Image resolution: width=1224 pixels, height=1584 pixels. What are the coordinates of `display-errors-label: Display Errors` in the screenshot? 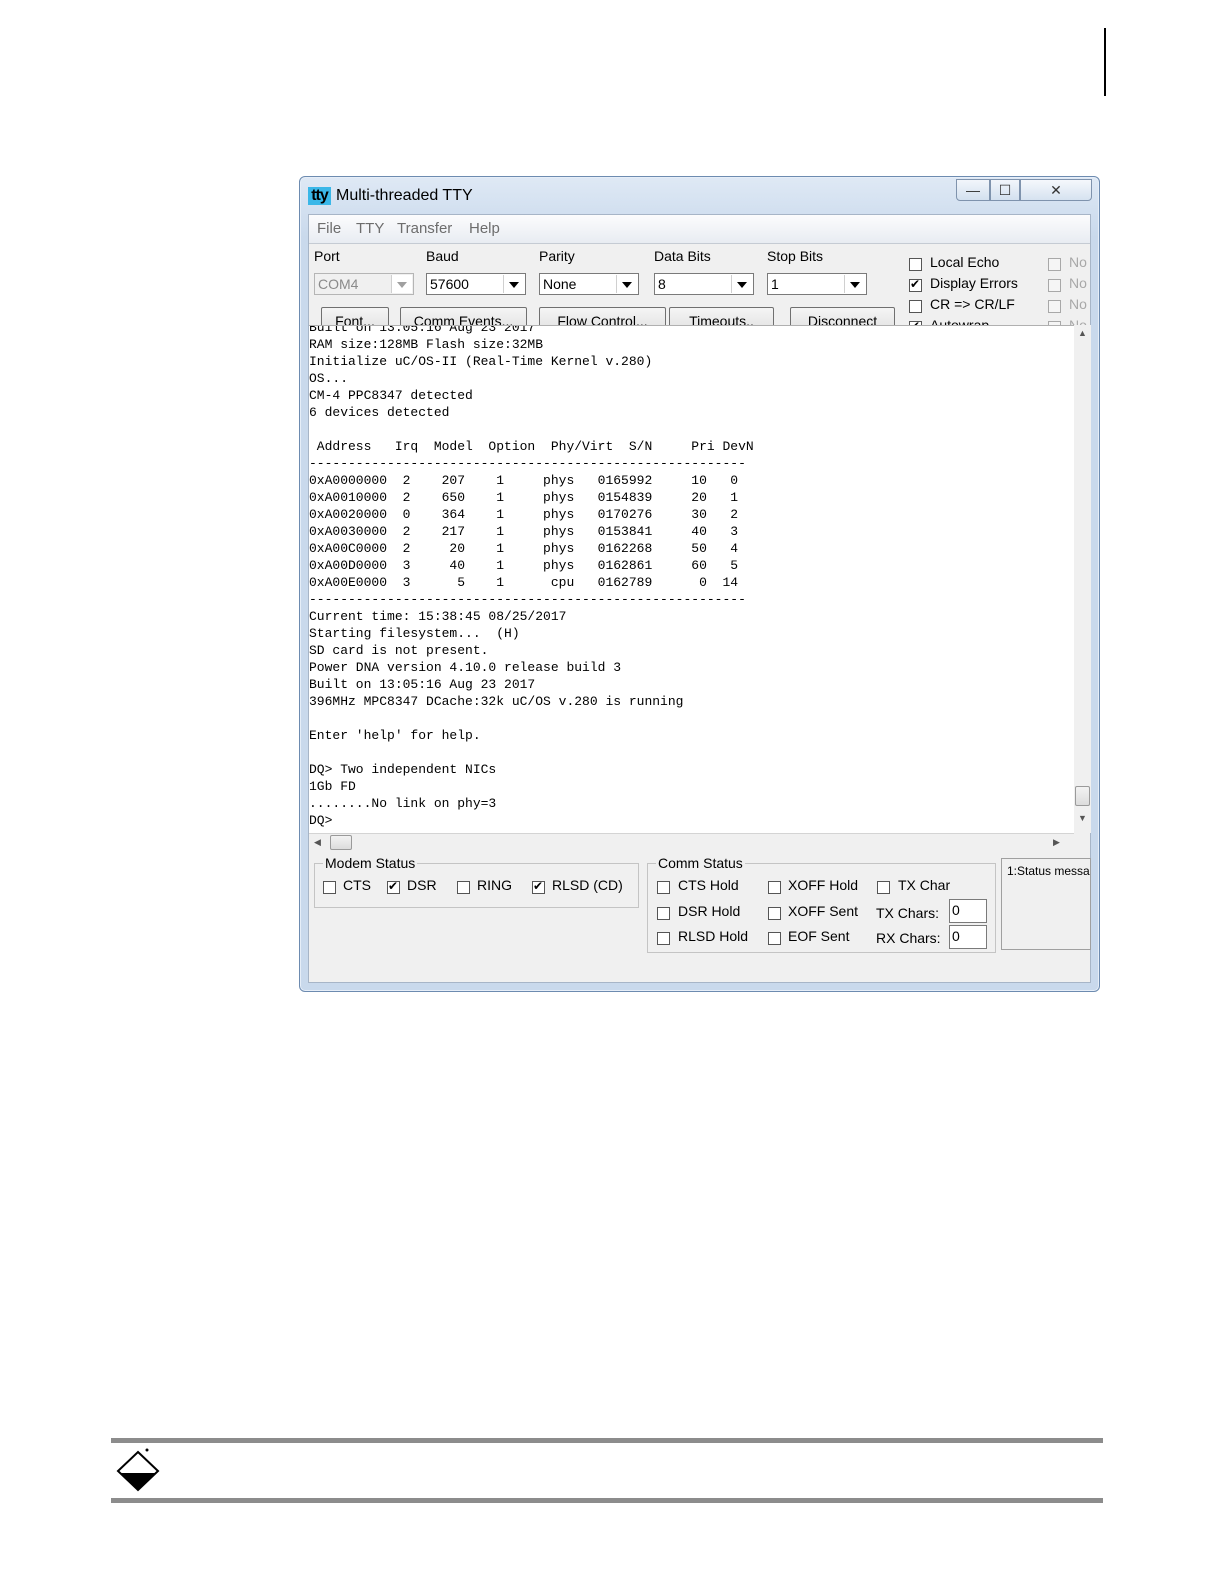 It's located at (974, 283).